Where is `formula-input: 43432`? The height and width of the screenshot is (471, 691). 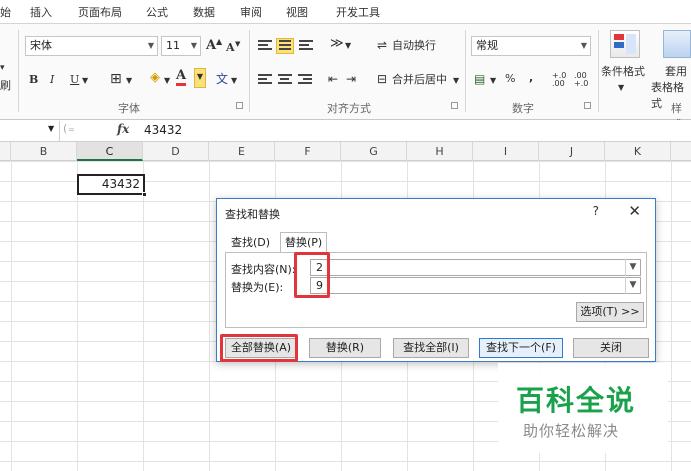
formula-input: 43432 is located at coordinates (163, 130).